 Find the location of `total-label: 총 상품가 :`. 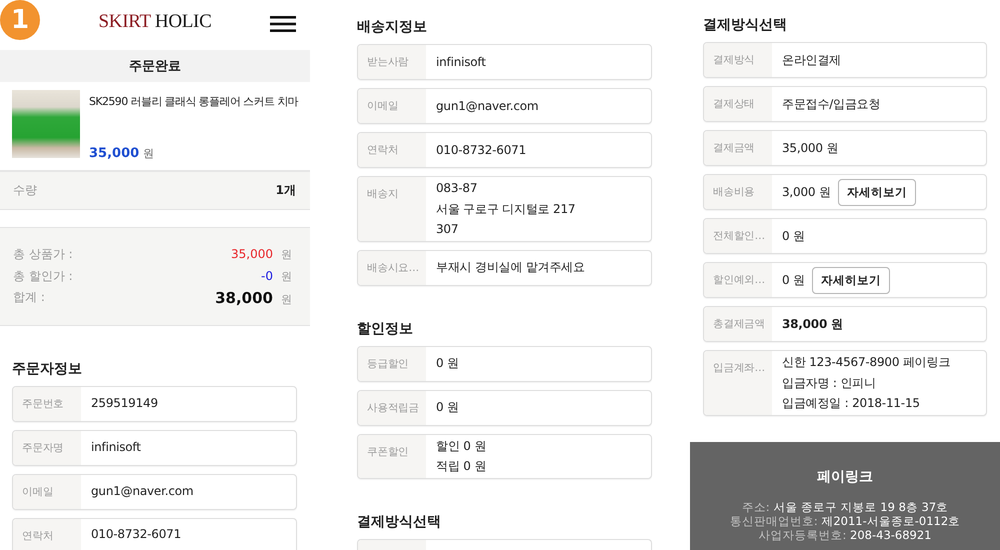

total-label: 총 상품가 : is located at coordinates (43, 255).